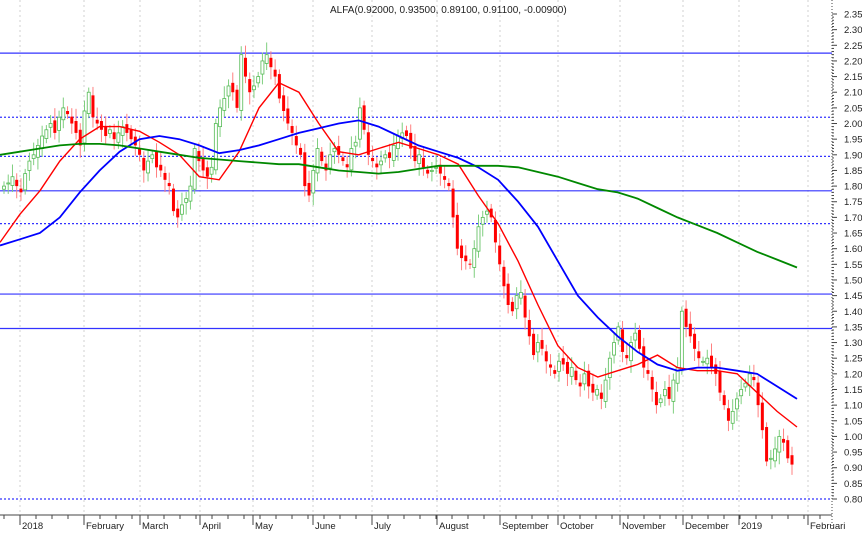 Image resolution: width=862 pixels, height=533 pixels. Describe the element at coordinates (853, 390) in the screenshot. I see `y-tick-label: 1.15` at that location.